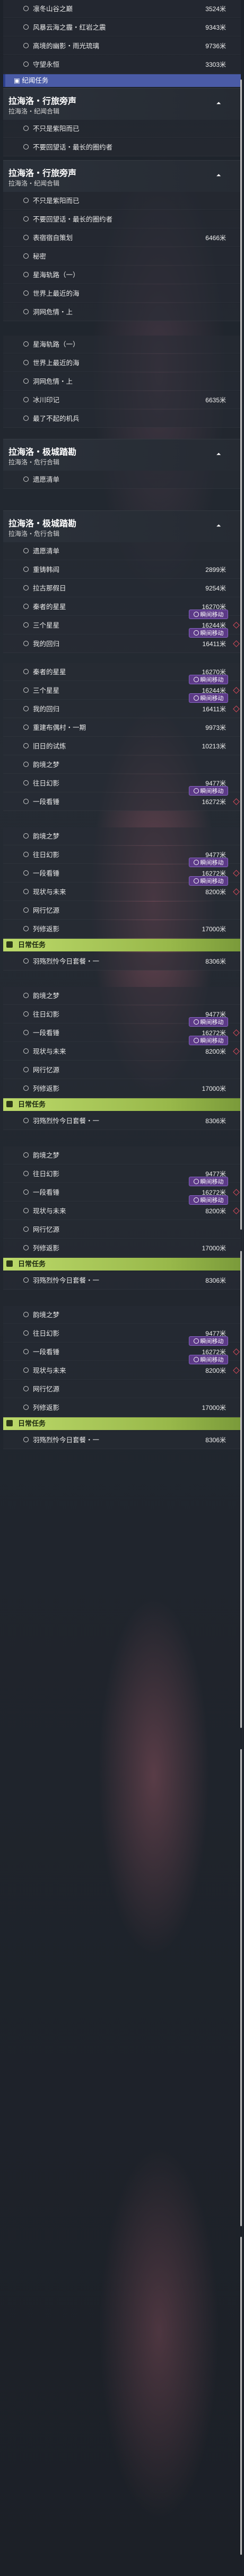 The height and width of the screenshot is (2576, 244). What do you see at coordinates (122, 65) in the screenshot?
I see `quest-row: 守望永恒 3303米` at bounding box center [122, 65].